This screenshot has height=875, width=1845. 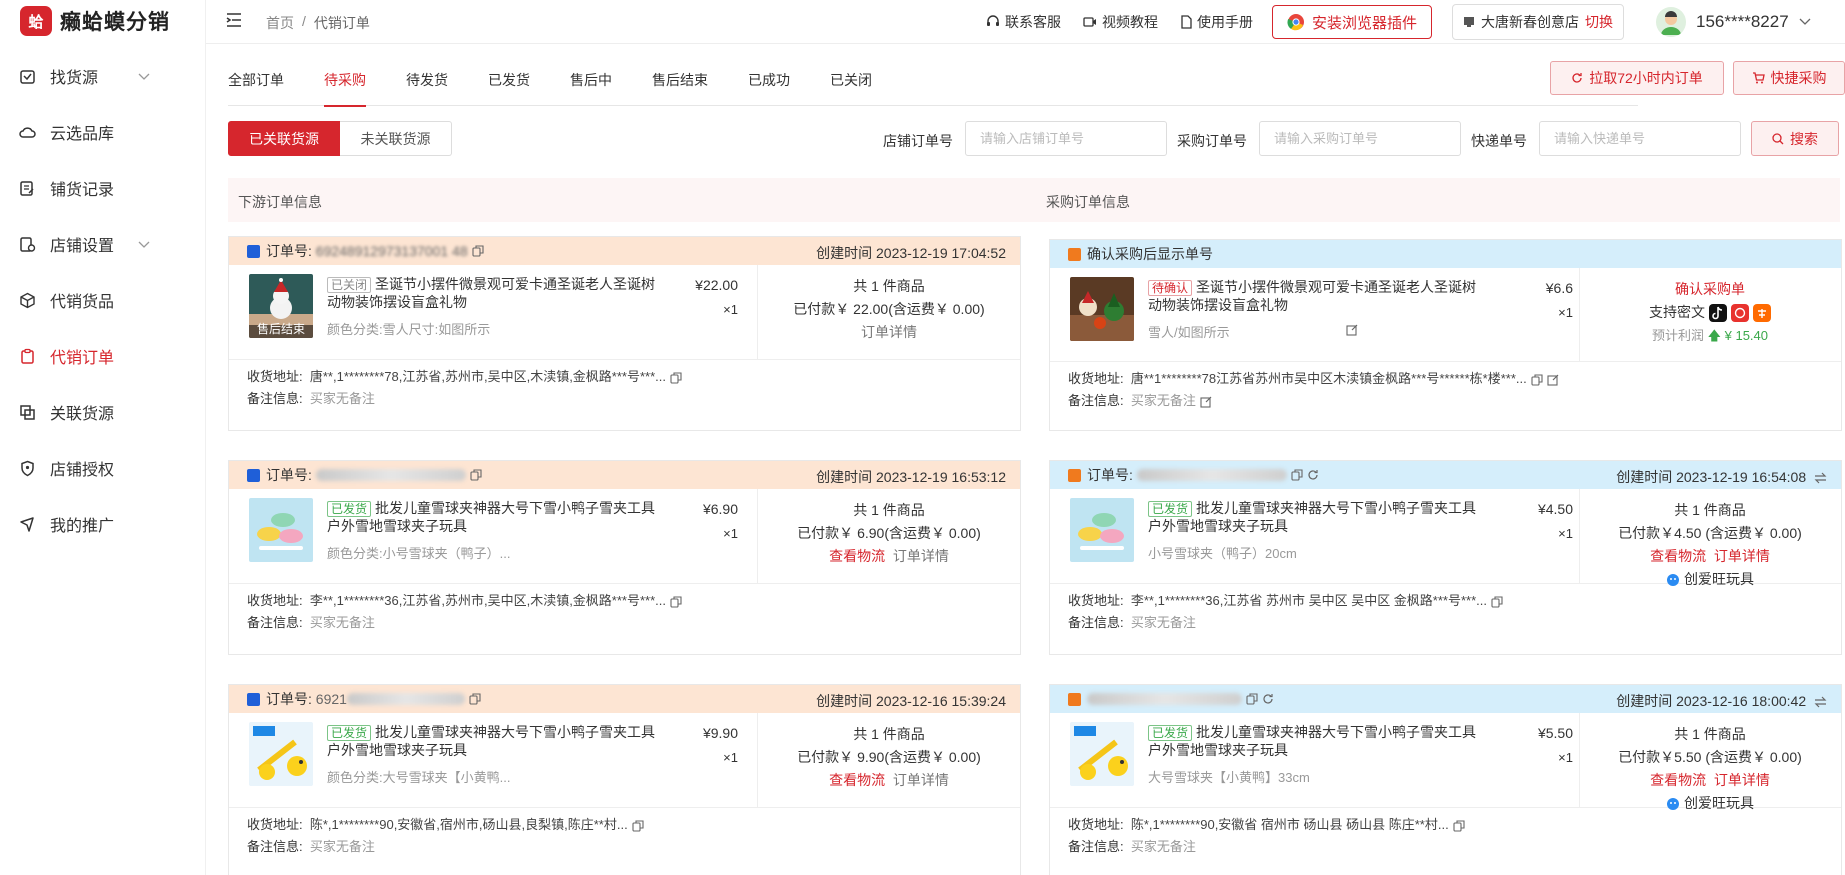 I want to click on quick-purchase-button: 快捷采购, so click(x=1789, y=78).